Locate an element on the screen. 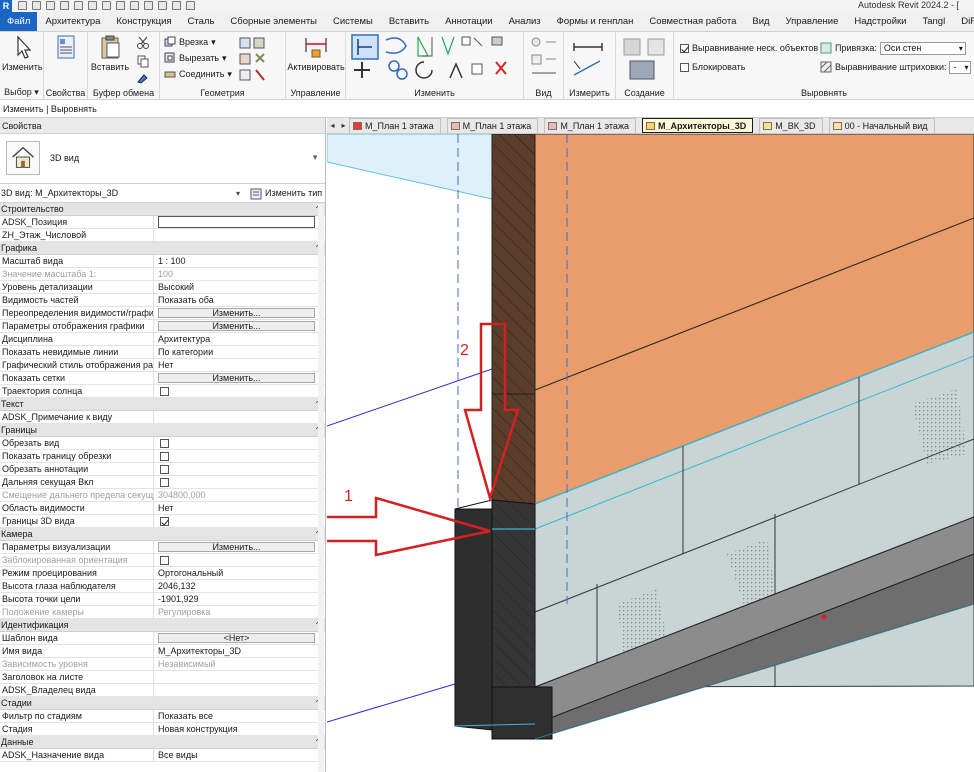 The image size is (974, 772). ribbon-tab: Конструкция is located at coordinates (143, 21).